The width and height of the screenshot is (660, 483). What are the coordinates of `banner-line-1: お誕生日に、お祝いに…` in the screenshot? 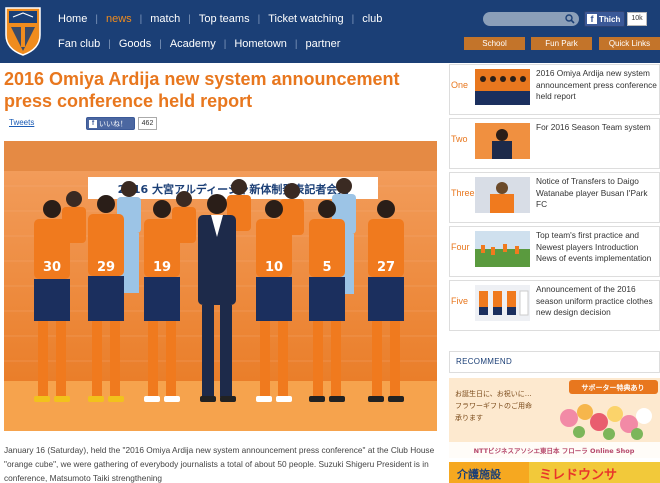 It's located at (493, 393).